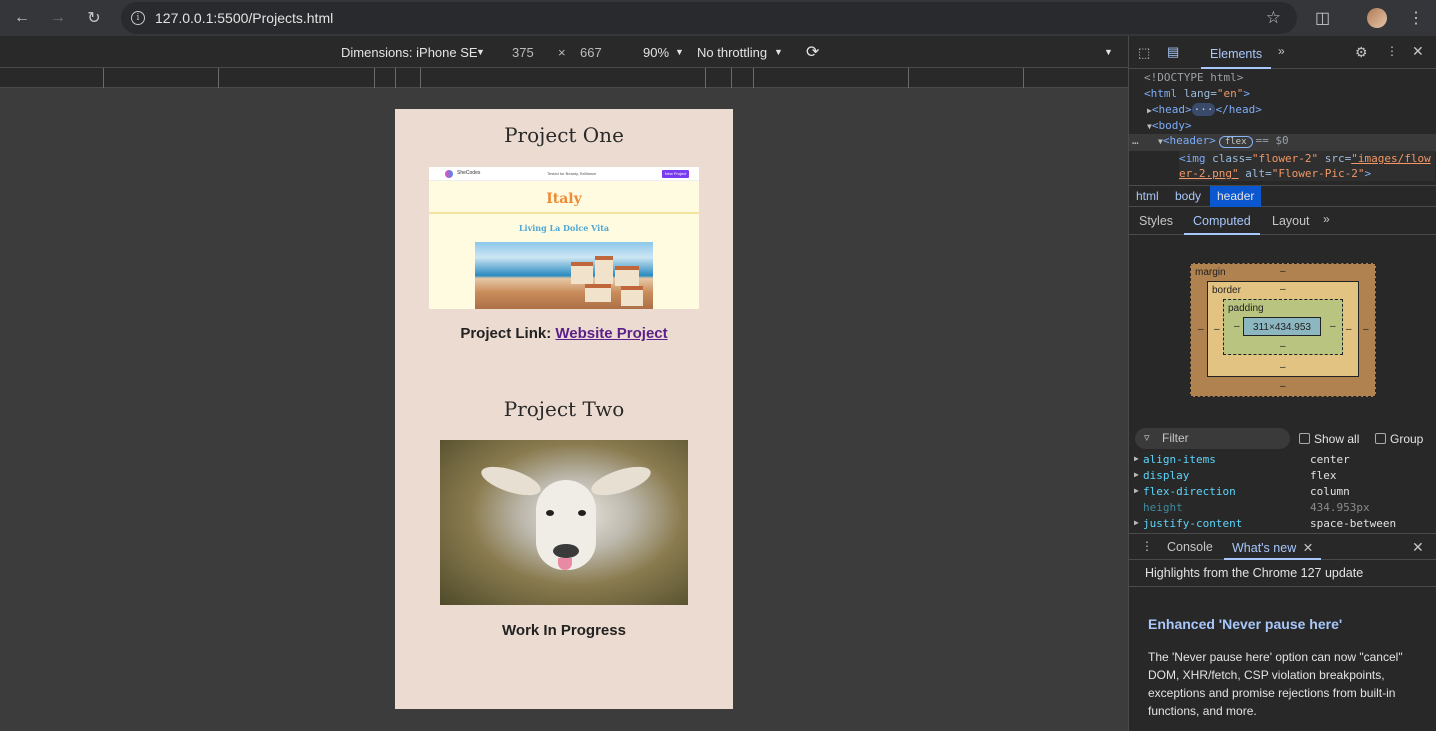 The image size is (1436, 731). I want to click on project-one-title: Project One, so click(564, 135).